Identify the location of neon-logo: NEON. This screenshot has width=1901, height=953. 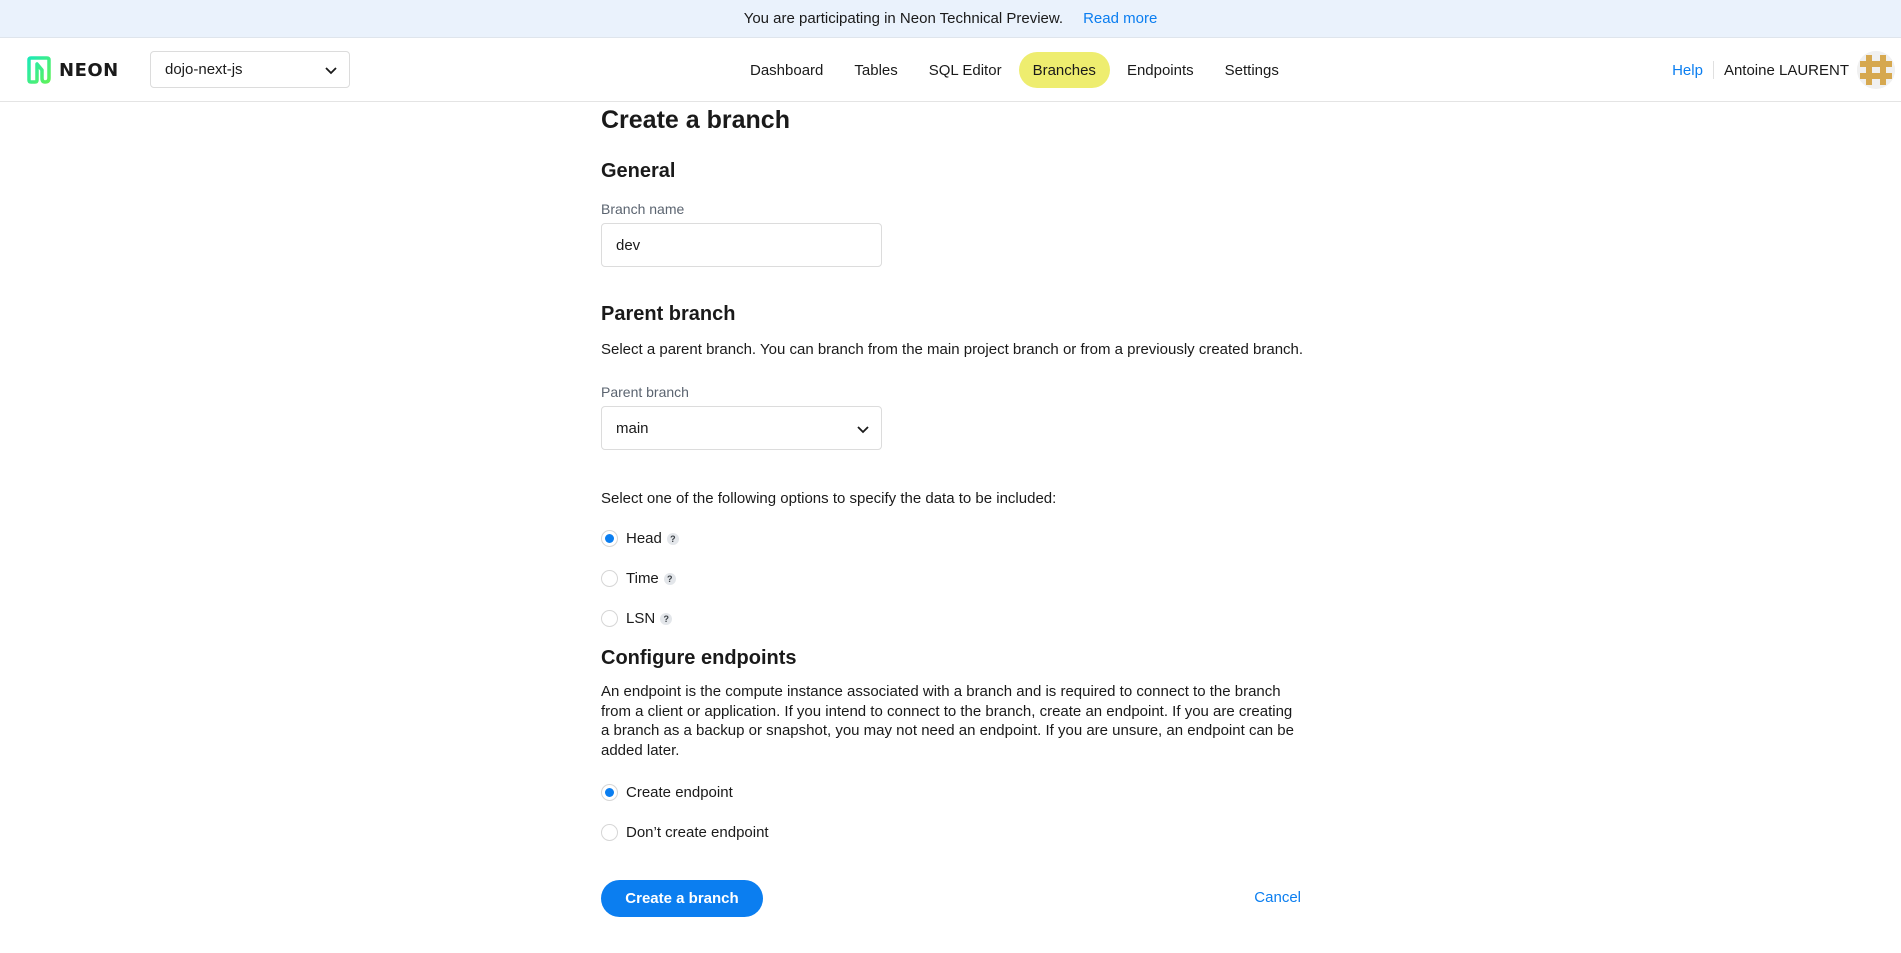
(72, 70).